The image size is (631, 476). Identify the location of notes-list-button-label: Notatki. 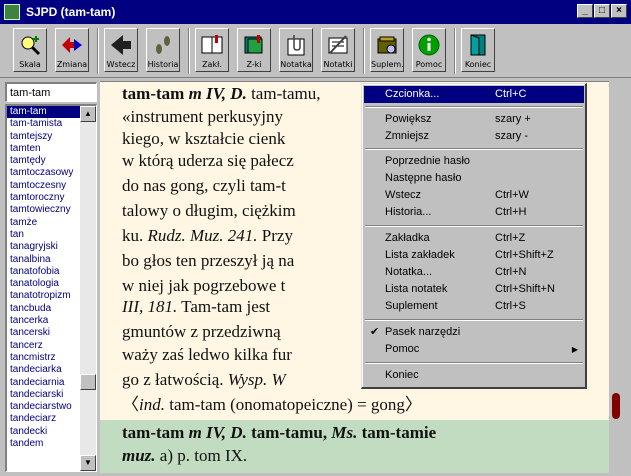
(338, 64).